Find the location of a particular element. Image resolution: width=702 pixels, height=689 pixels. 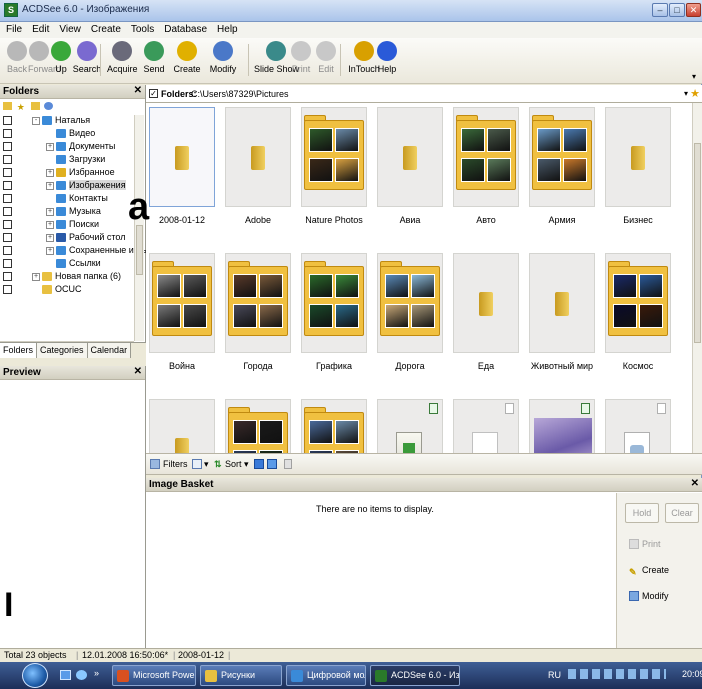

tree-item: Видео is located at coordinates (67, 134).